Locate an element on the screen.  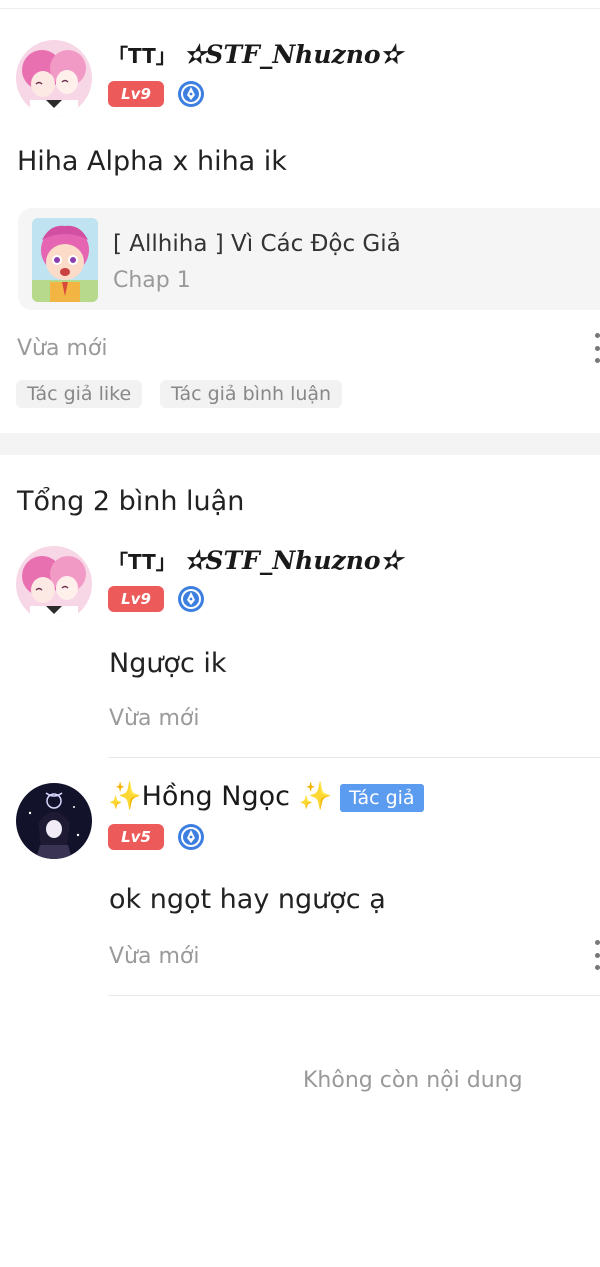
section-separator is located at coordinates (300, 444).